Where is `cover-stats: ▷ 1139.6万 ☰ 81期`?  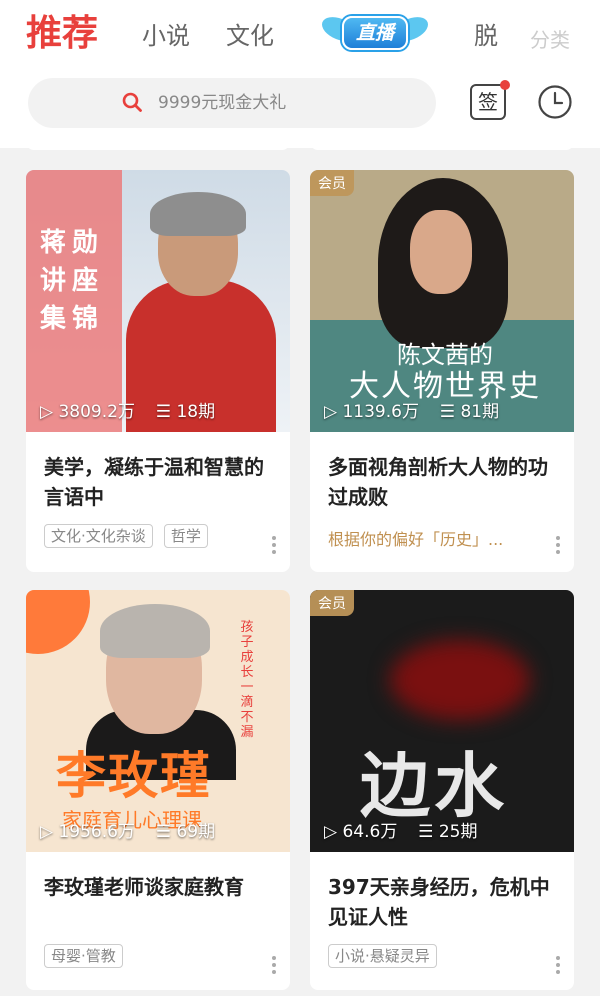
cover-stats: ▷ 1139.6万 ☰ 81期 is located at coordinates (411, 409).